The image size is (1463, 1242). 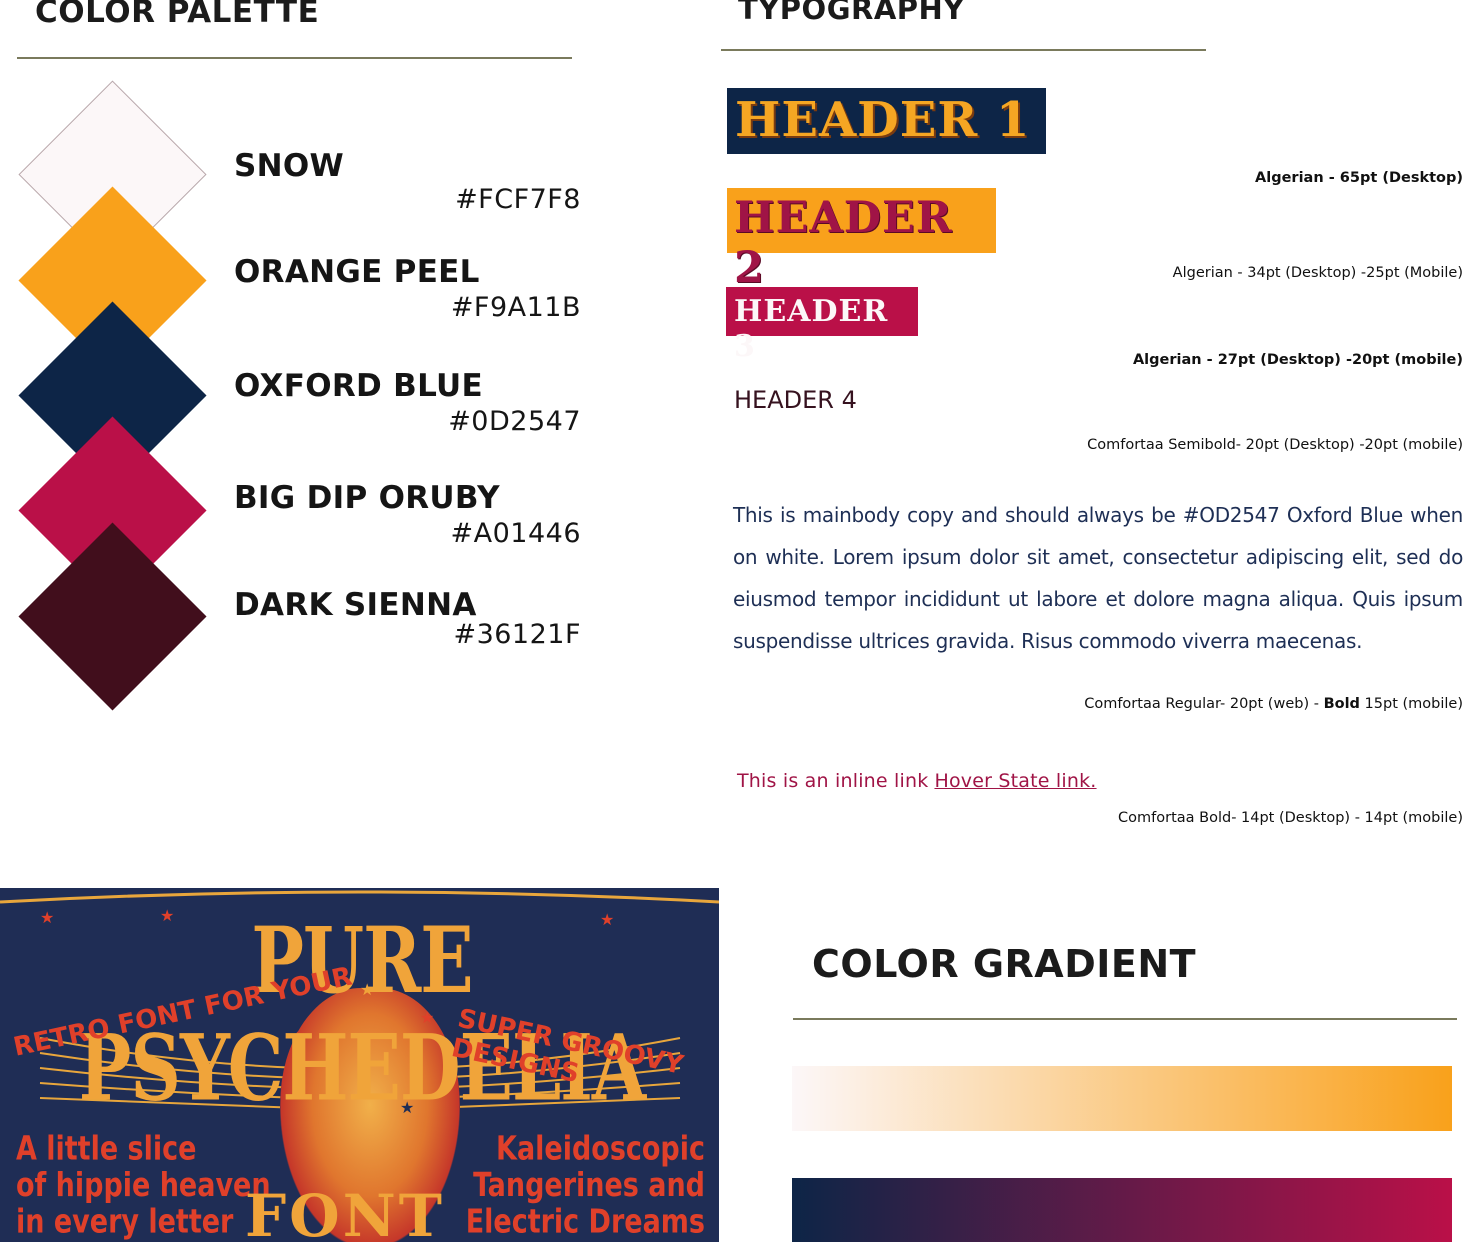 I want to click on typography-title: TYPOGRAPHY, so click(x=851, y=13).